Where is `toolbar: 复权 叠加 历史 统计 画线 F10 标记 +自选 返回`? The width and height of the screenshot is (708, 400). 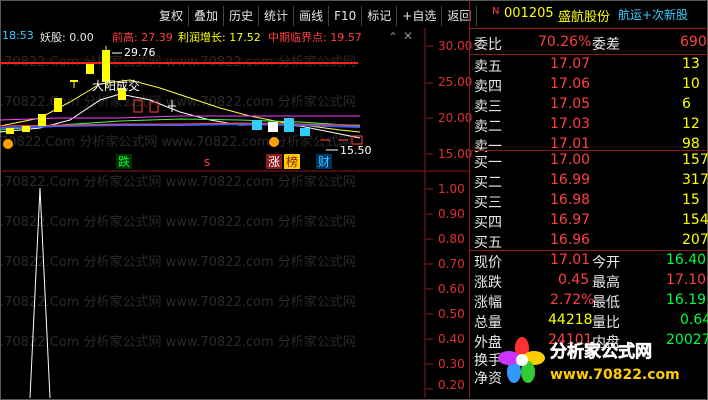
toolbar: 复权 叠加 历史 统计 画线 F10 标记 +自选 返回 is located at coordinates (316, 17).